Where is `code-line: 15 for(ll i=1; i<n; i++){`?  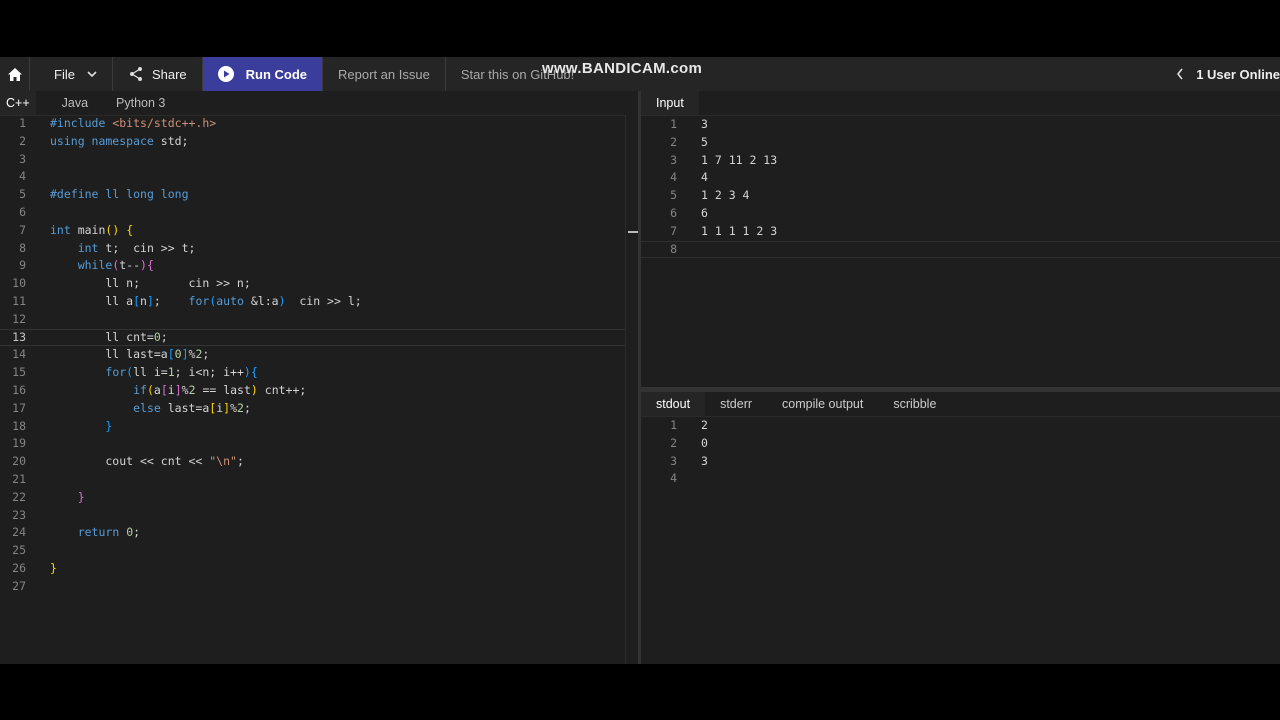 code-line: 15 for(ll i=1; i<n; i++){ is located at coordinates (135, 372).